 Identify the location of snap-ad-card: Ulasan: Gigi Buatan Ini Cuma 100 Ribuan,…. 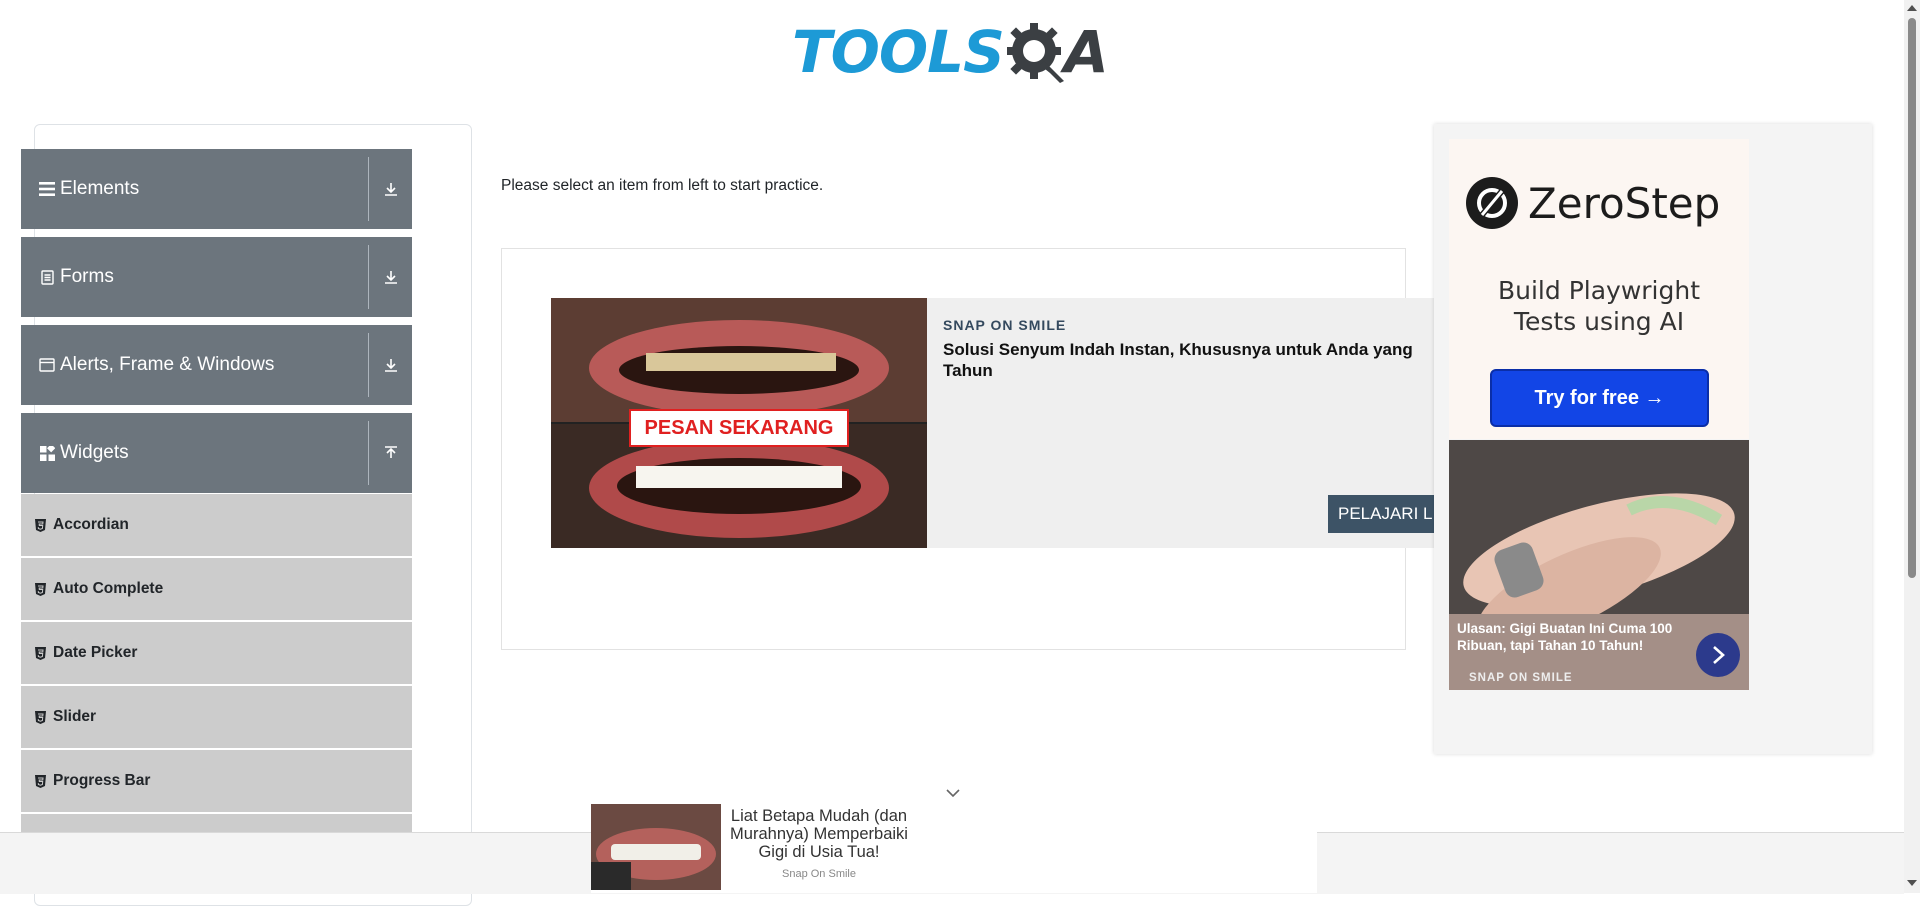
(1599, 565).